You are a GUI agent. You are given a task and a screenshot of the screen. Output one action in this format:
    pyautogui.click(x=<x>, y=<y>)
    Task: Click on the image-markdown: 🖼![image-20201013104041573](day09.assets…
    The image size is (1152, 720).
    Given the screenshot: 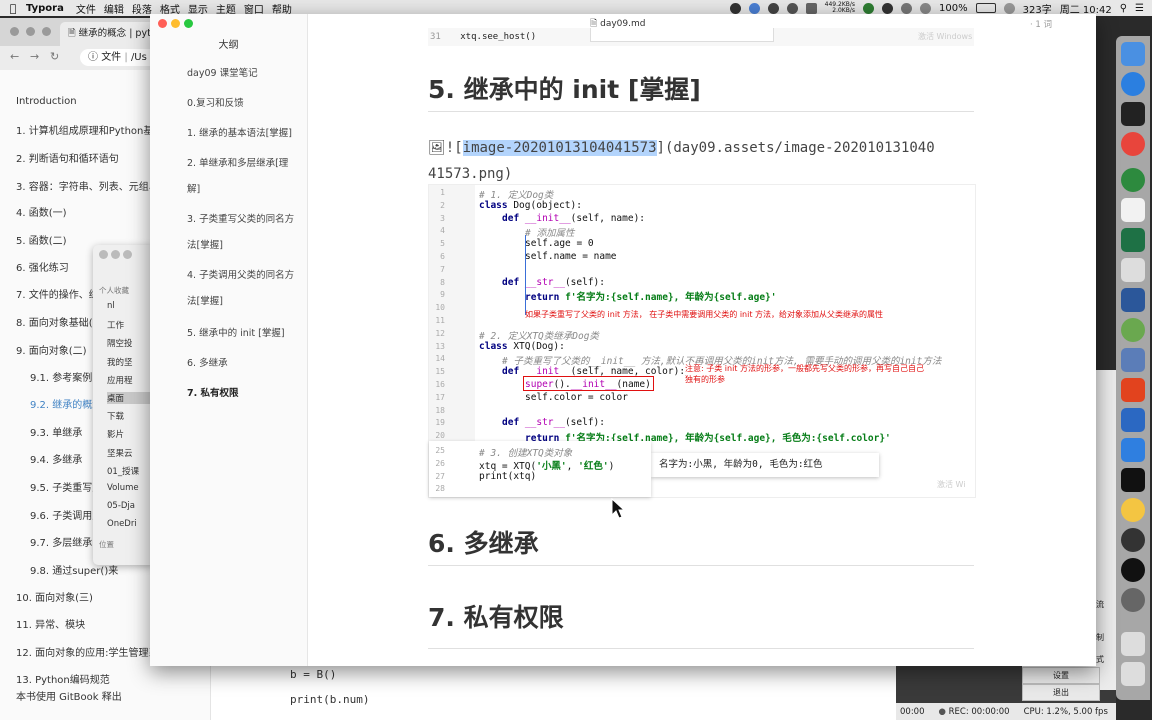 What is the action you would take?
    pyautogui.click(x=708, y=161)
    